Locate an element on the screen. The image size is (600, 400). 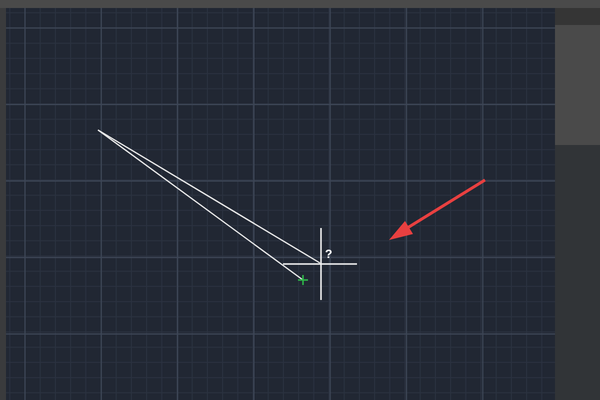
side-toolbar is located at coordinates (577, 16).